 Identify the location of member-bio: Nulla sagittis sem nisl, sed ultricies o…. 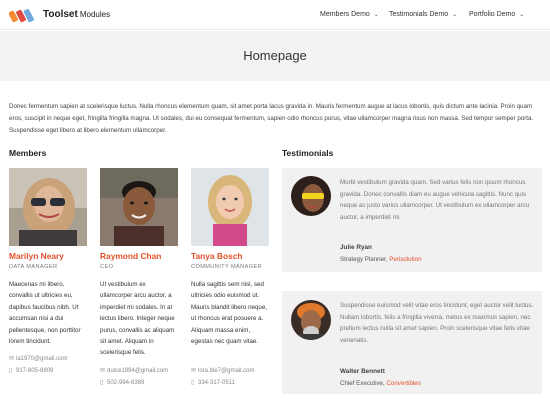
(229, 313).